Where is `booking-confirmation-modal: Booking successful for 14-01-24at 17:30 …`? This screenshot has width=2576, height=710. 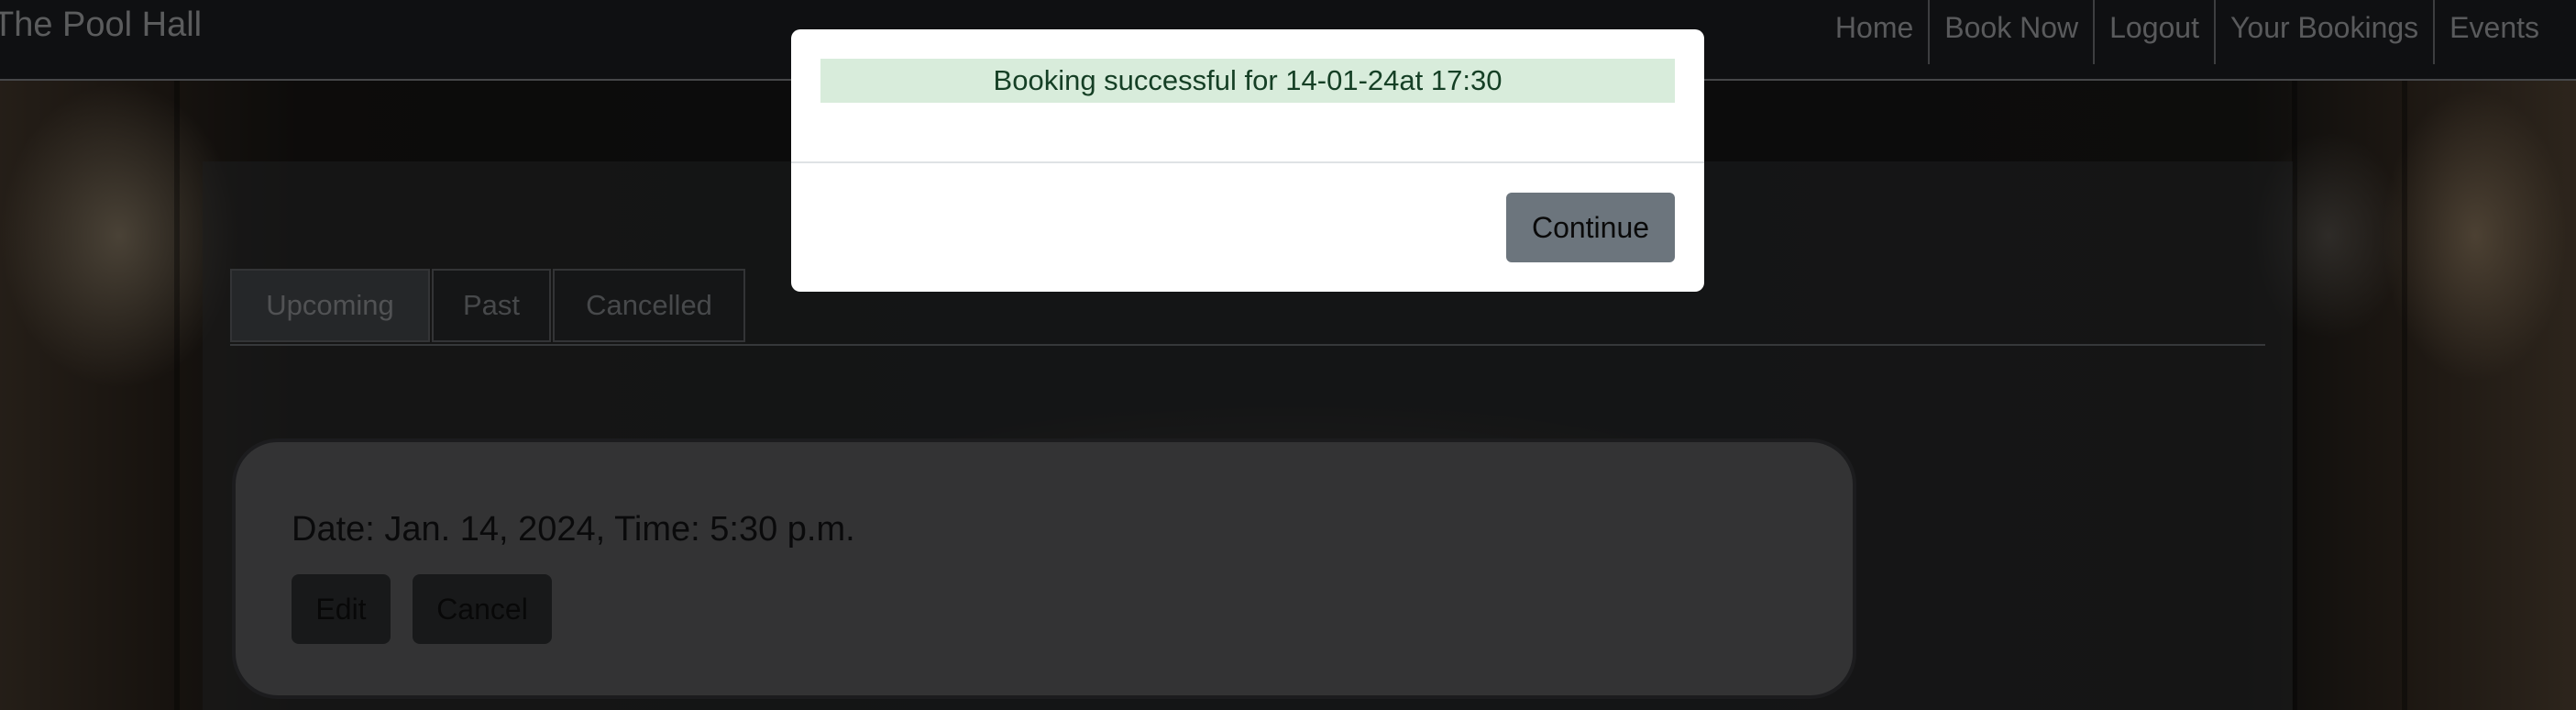 booking-confirmation-modal: Booking successful for 14-01-24at 17:30 … is located at coordinates (1247, 161).